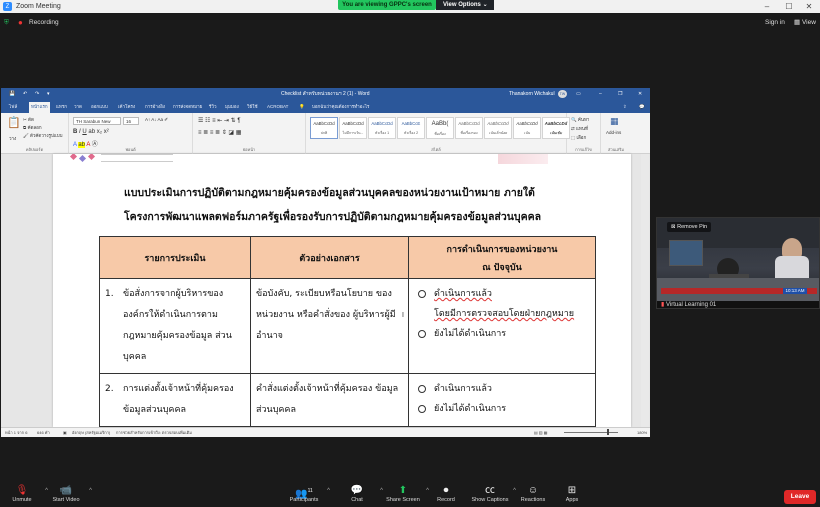 This screenshot has height=507, width=820. Describe the element at coordinates (126, 107) in the screenshot. I see `tab-layout: เค้าโครง` at that location.